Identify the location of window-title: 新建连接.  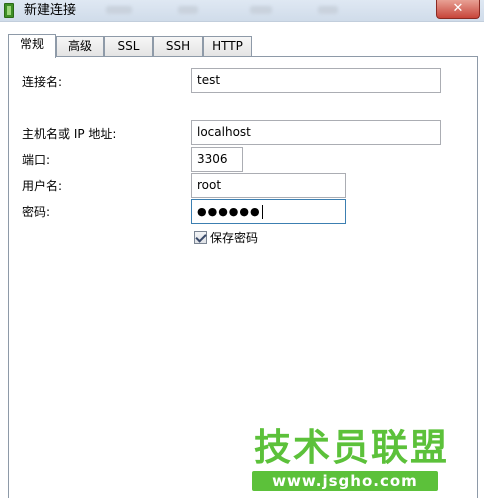
(50, 10).